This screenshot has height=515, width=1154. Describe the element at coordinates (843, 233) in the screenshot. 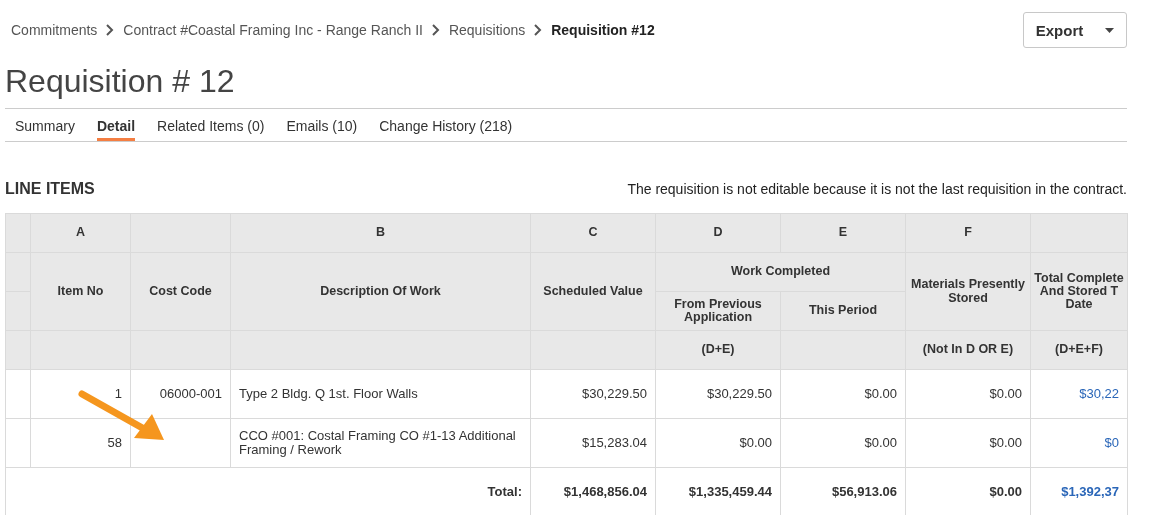

I see `column-letter: E` at that location.